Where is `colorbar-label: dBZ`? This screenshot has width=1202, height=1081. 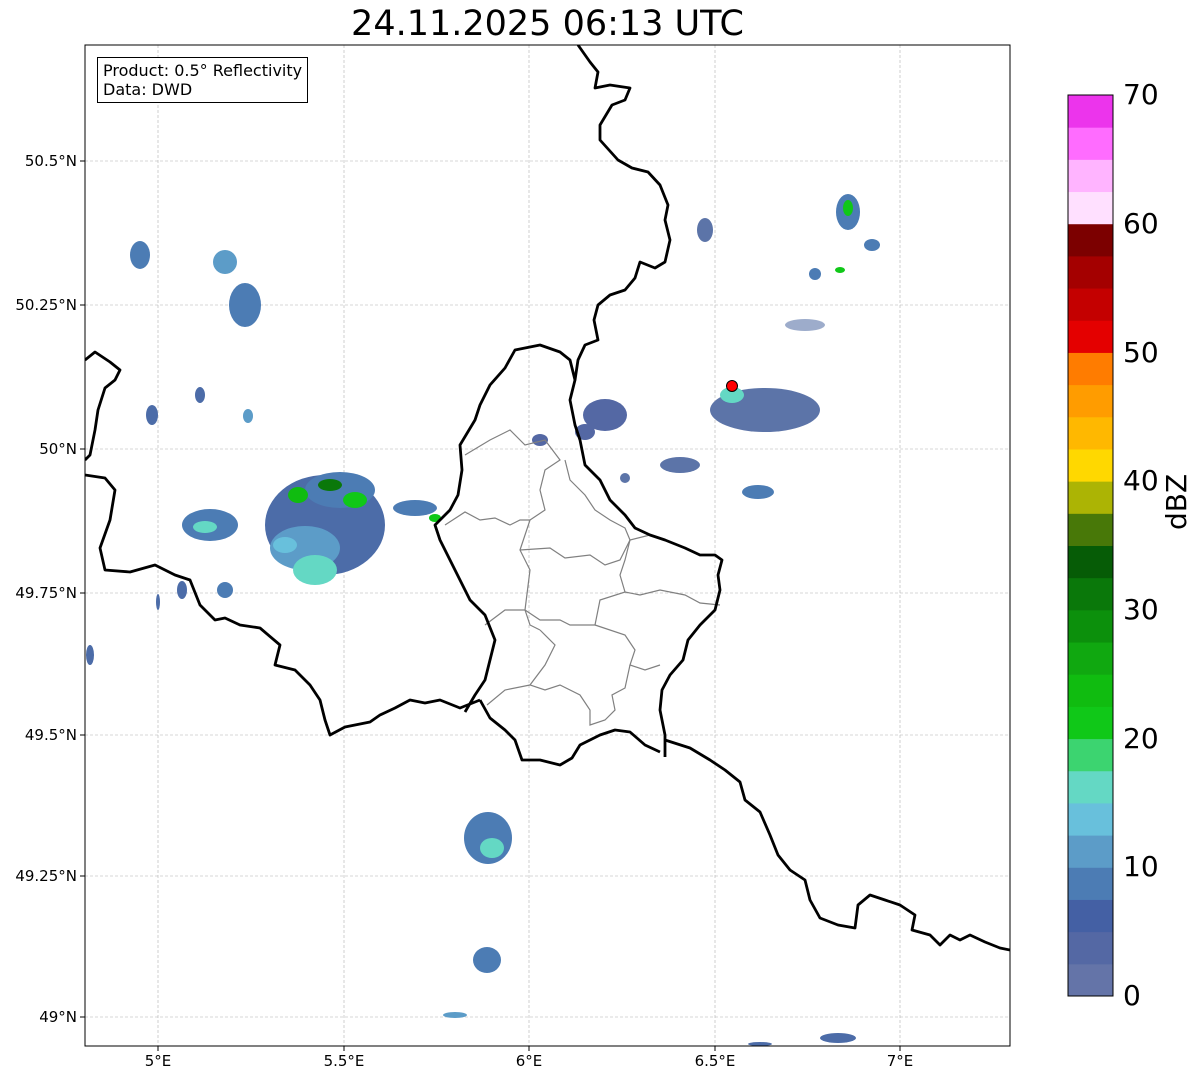
colorbar-label: dBZ is located at coordinates (1176, 501).